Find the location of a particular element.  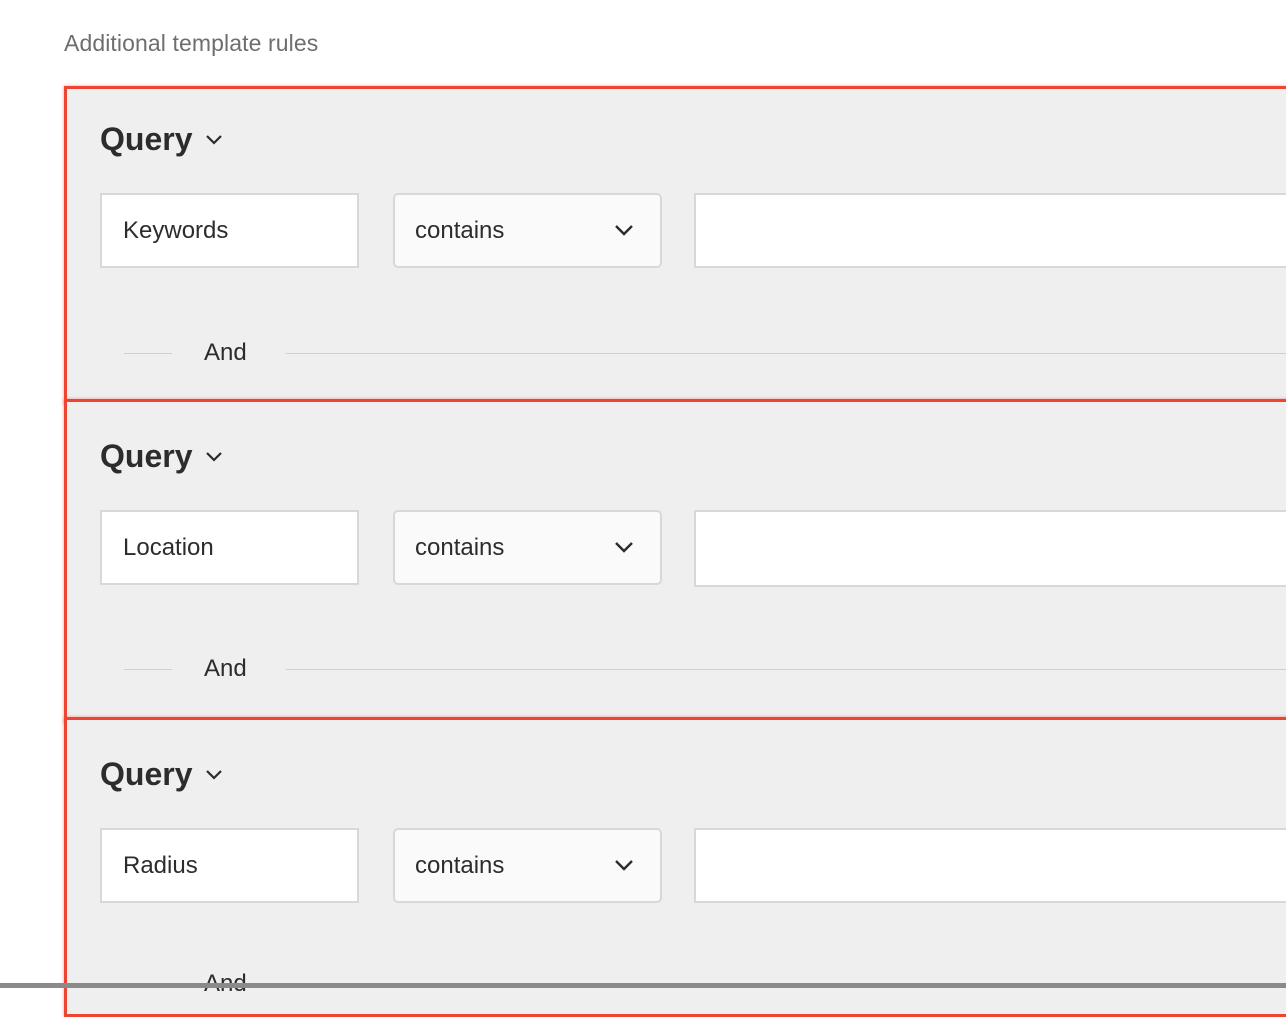

field-name-input: Location is located at coordinates (229, 547).